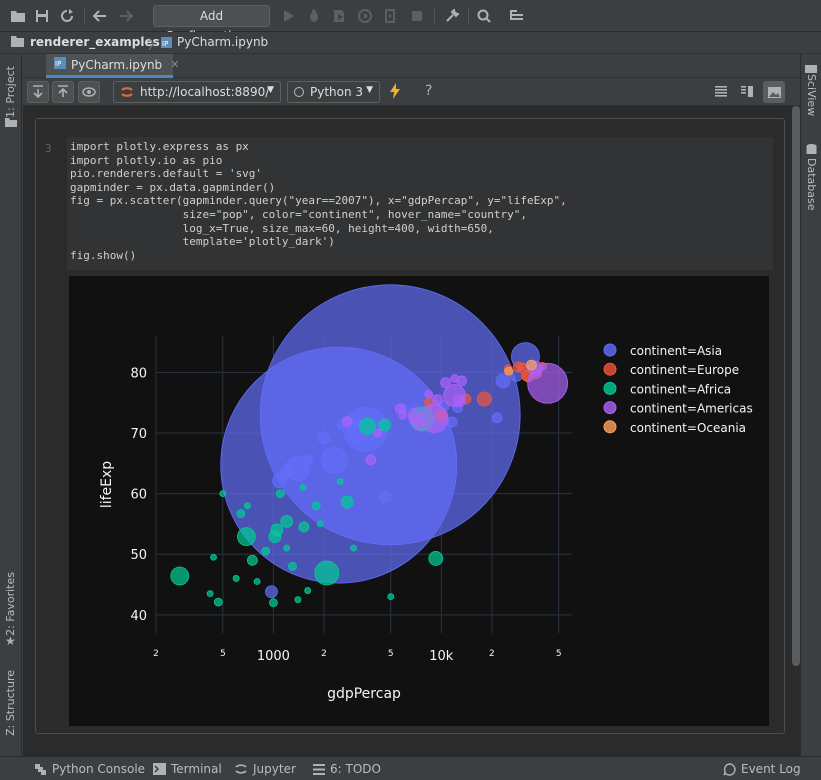 This screenshot has height=780, width=821. I want to click on vcs-icon, so click(517, 16).